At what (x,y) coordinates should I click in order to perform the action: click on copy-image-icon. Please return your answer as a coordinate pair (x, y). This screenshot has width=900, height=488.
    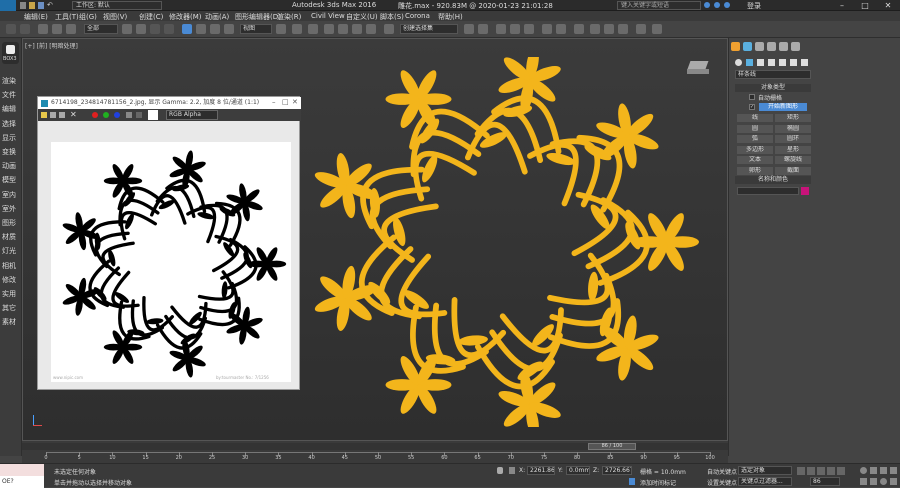
    Looking at the image, I should click on (53, 115).